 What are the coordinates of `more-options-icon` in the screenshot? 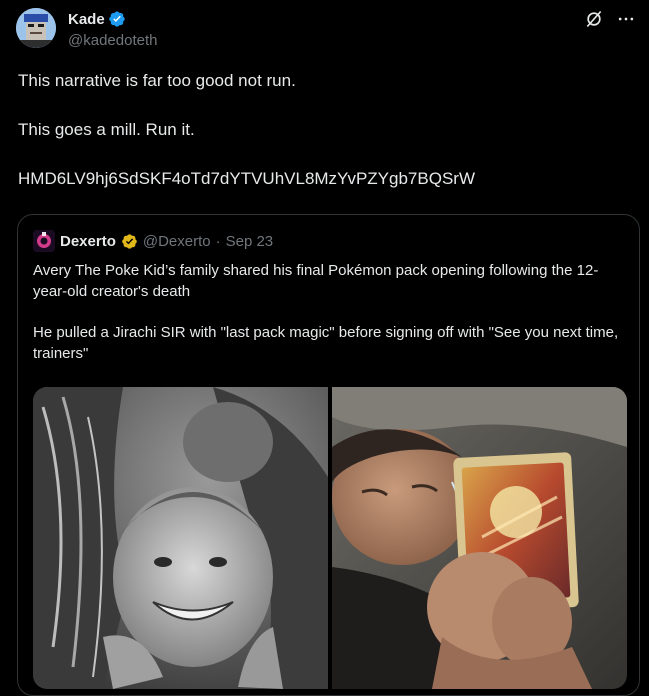 It's located at (626, 19).